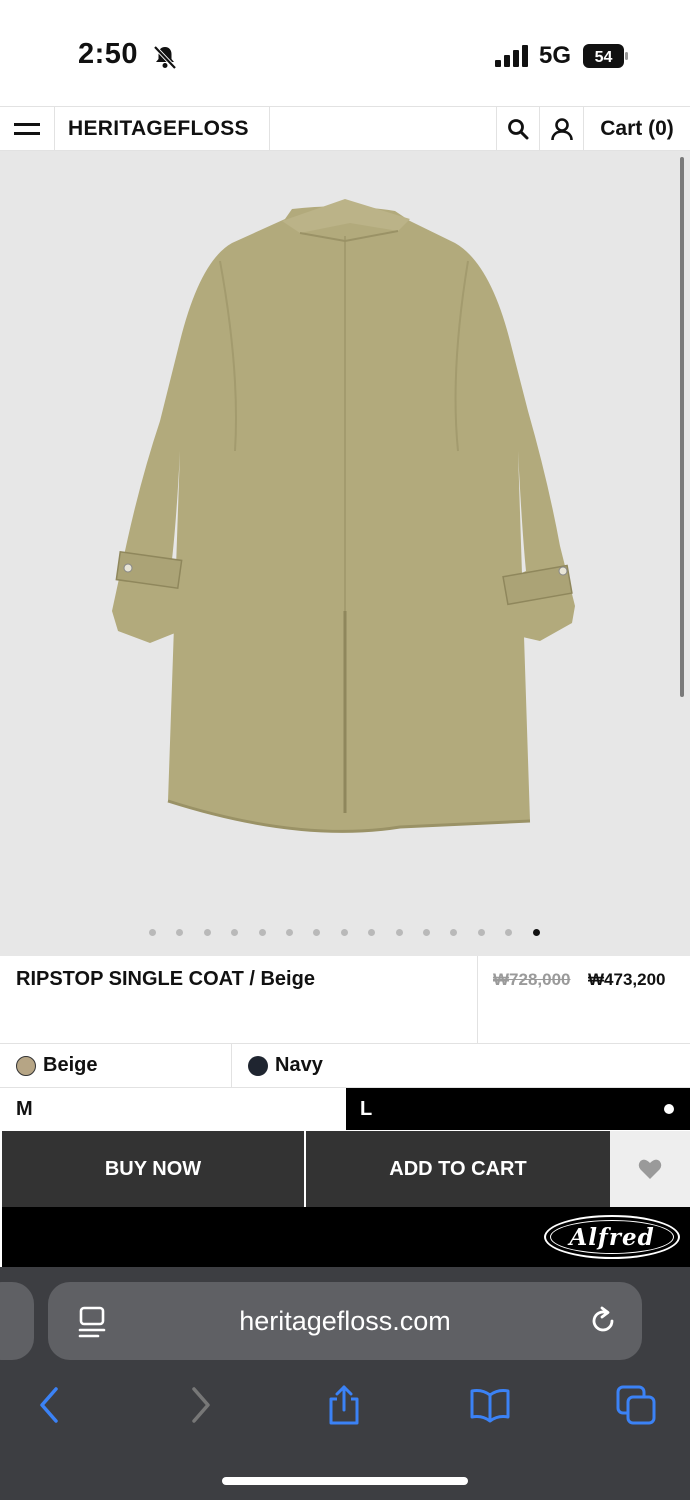  Describe the element at coordinates (345, 53) in the screenshot. I see `status-bar: 2:50 5G 54` at that location.